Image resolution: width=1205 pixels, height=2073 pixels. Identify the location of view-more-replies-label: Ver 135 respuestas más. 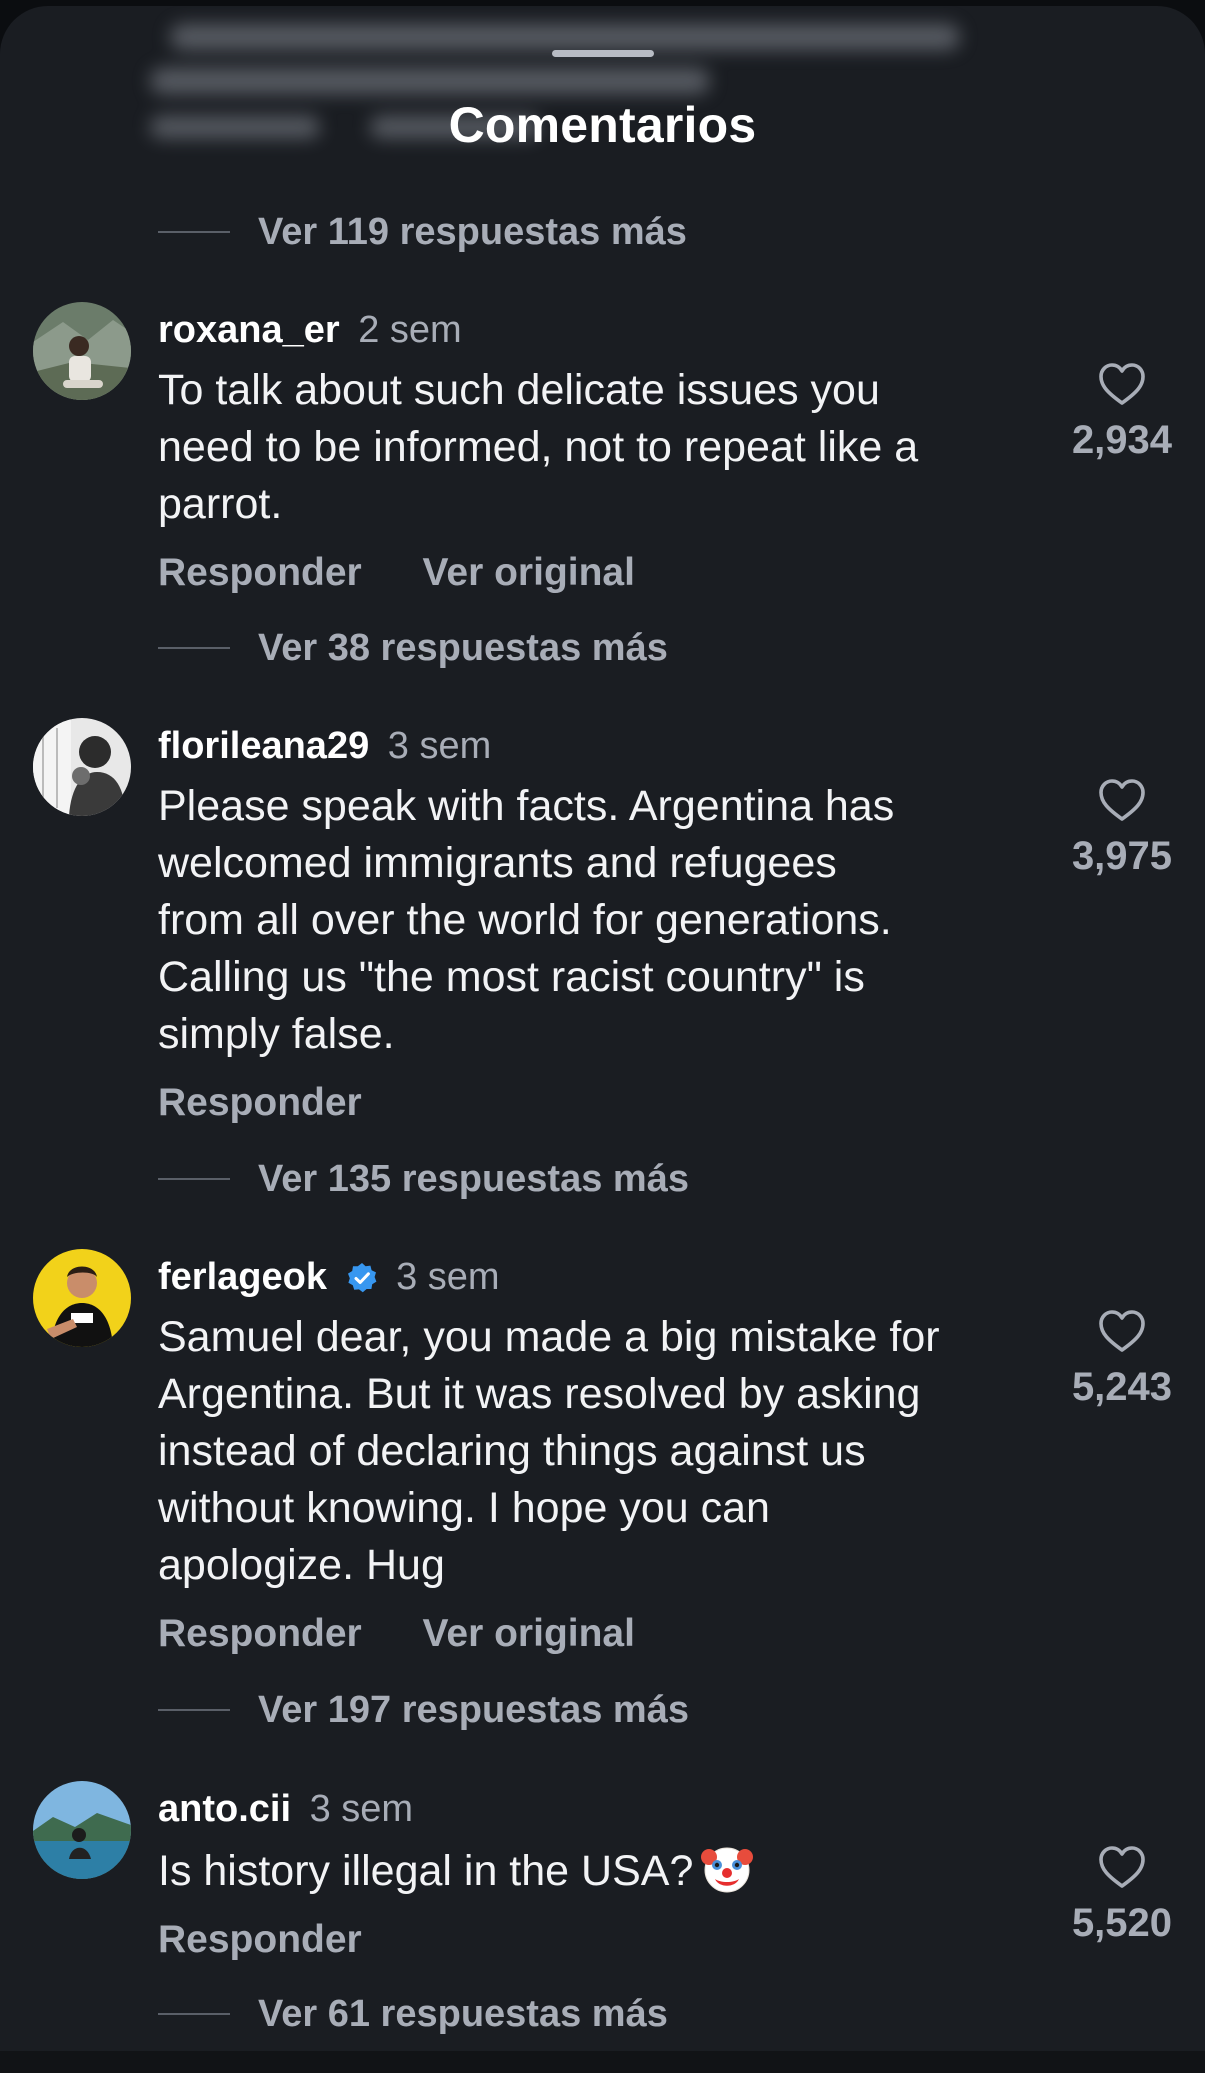
(473, 1178).